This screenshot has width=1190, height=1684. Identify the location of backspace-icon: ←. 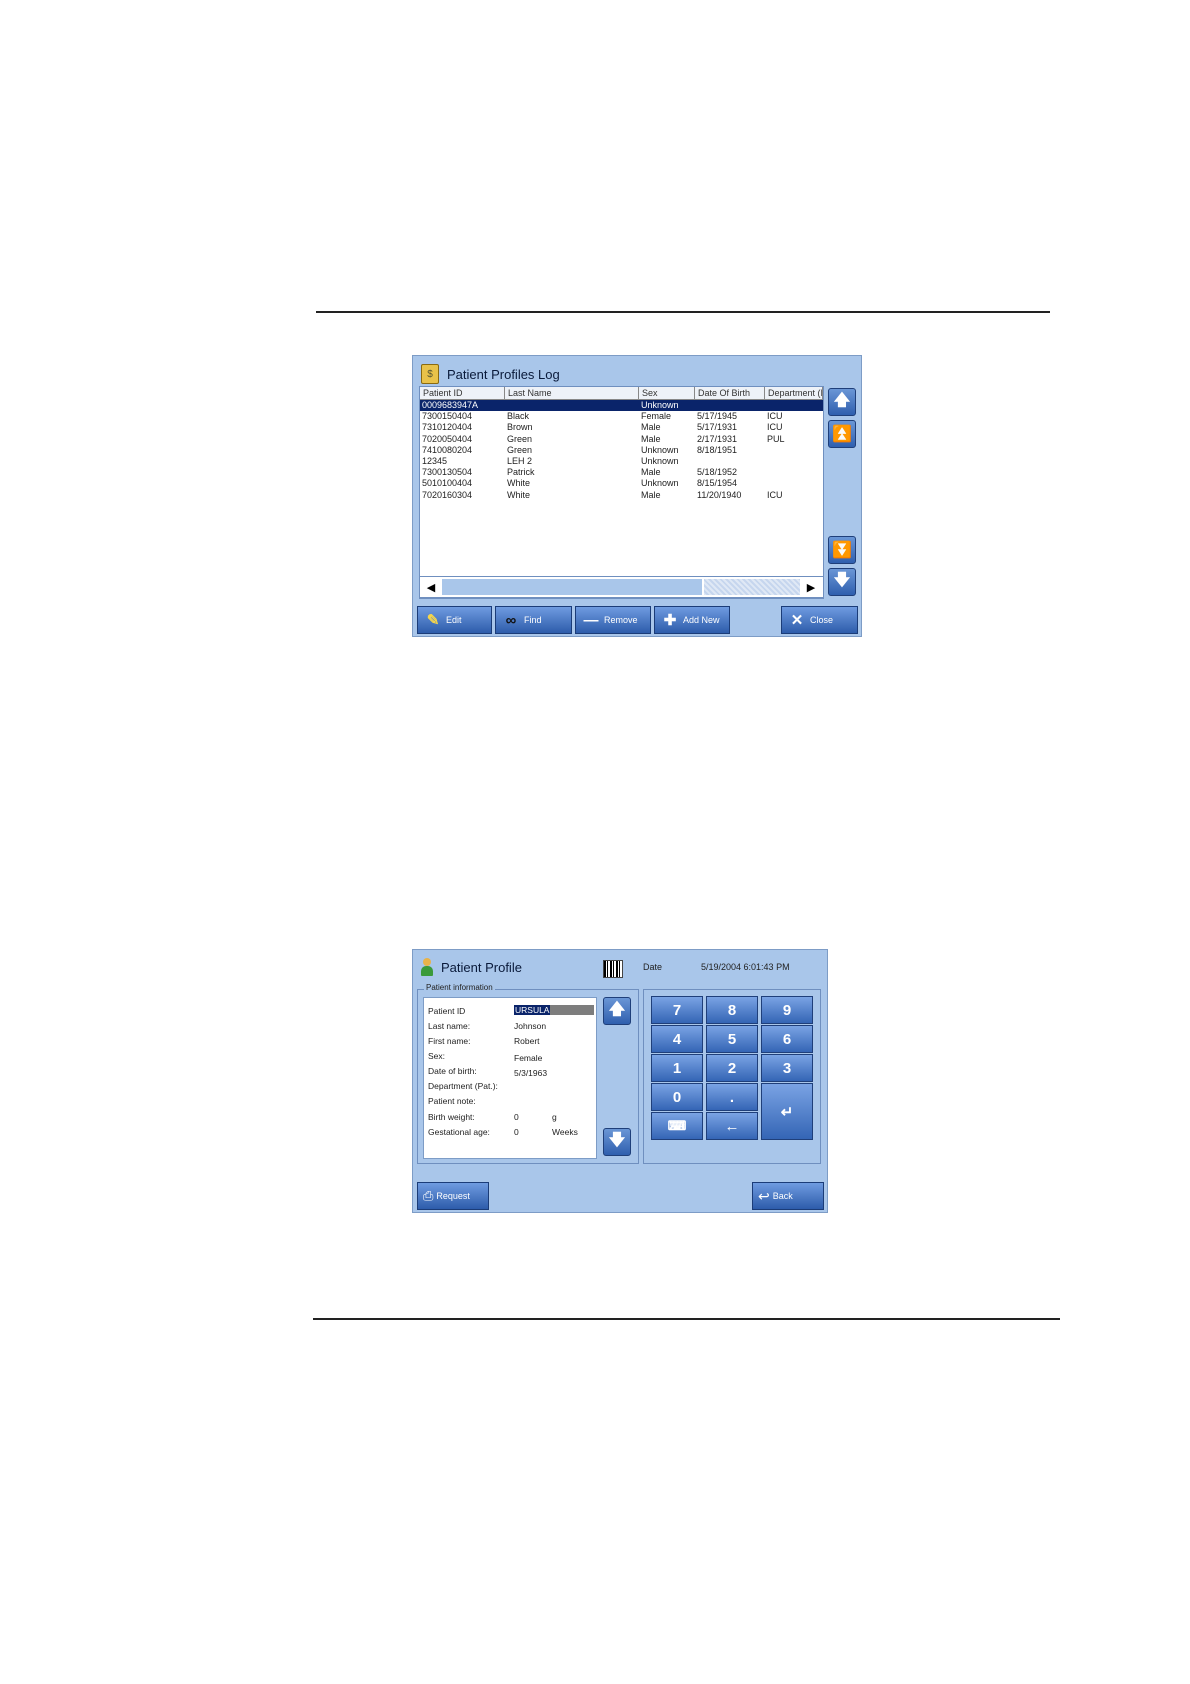
(732, 1126).